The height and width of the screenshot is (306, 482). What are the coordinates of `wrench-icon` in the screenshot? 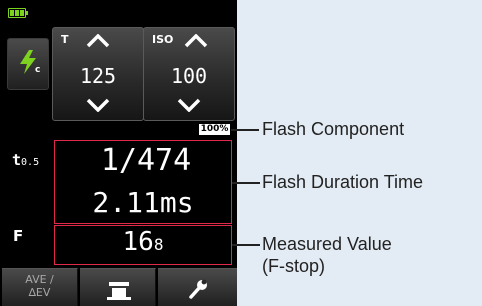 It's located at (198, 289).